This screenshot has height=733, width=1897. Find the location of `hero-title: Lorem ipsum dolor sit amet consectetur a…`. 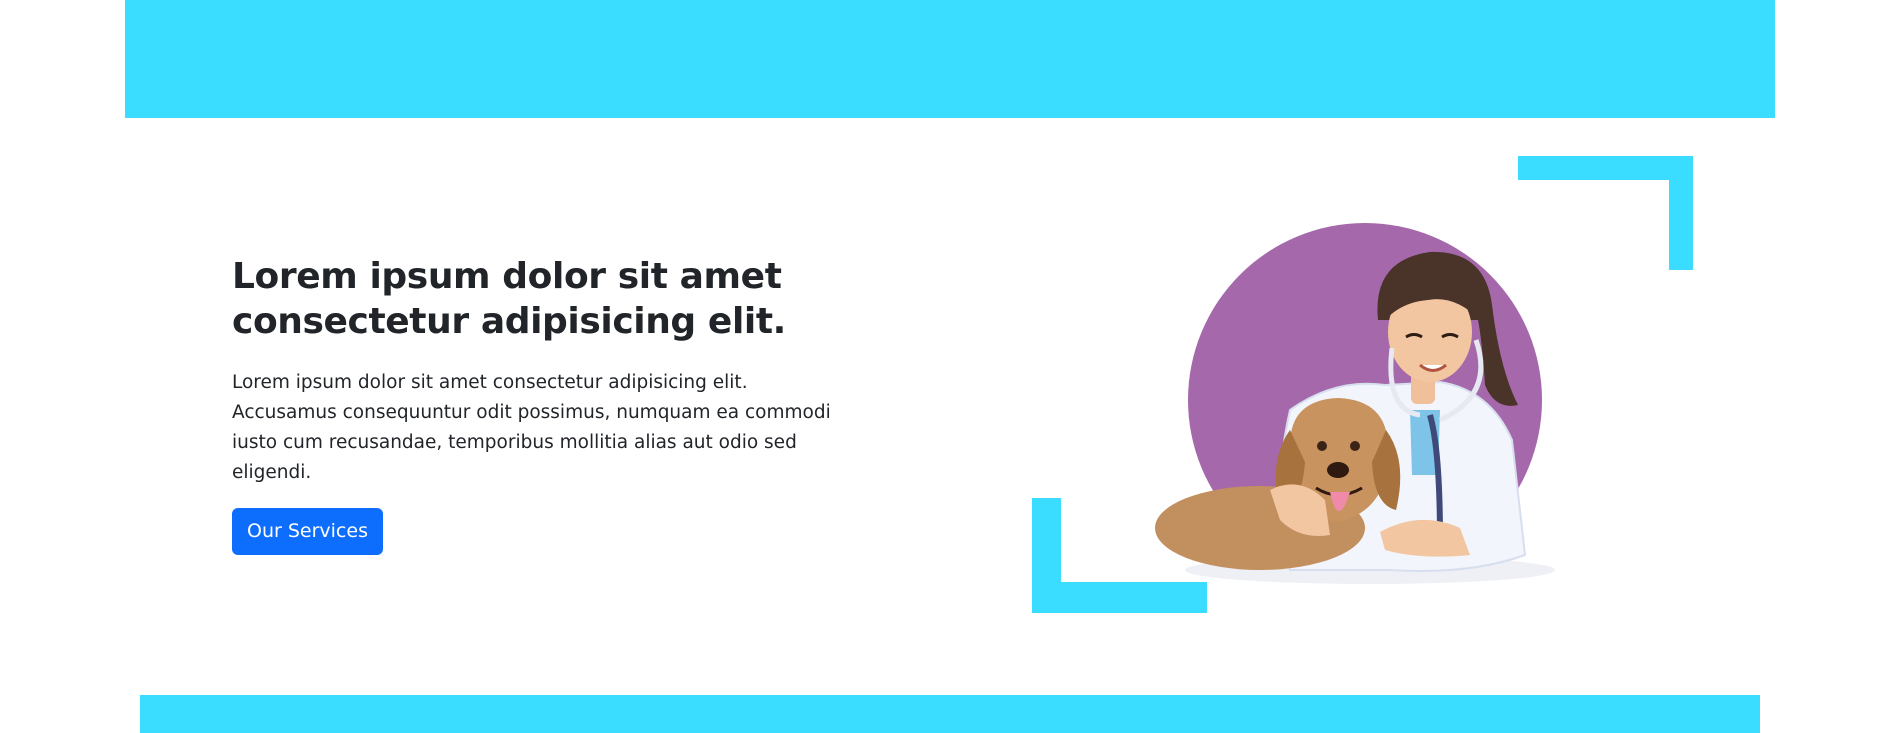

hero-title: Lorem ipsum dolor sit amet consectetur a… is located at coordinates (552, 299).